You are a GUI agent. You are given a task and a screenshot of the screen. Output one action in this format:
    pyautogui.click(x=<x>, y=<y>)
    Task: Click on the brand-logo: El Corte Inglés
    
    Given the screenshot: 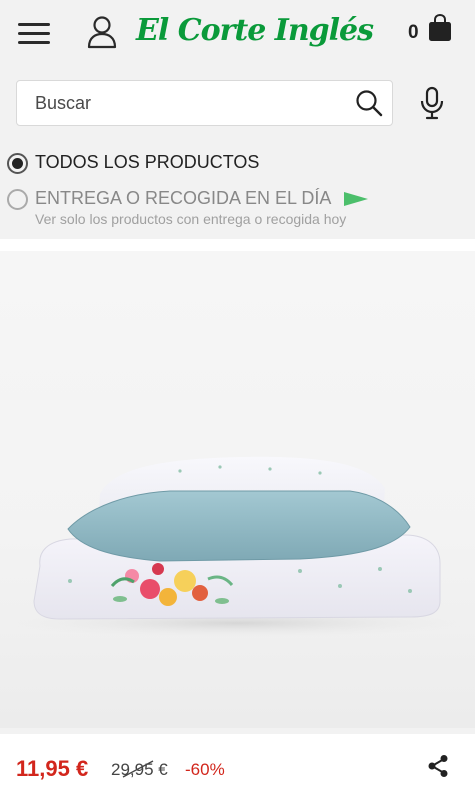 What is the action you would take?
    pyautogui.click(x=255, y=31)
    